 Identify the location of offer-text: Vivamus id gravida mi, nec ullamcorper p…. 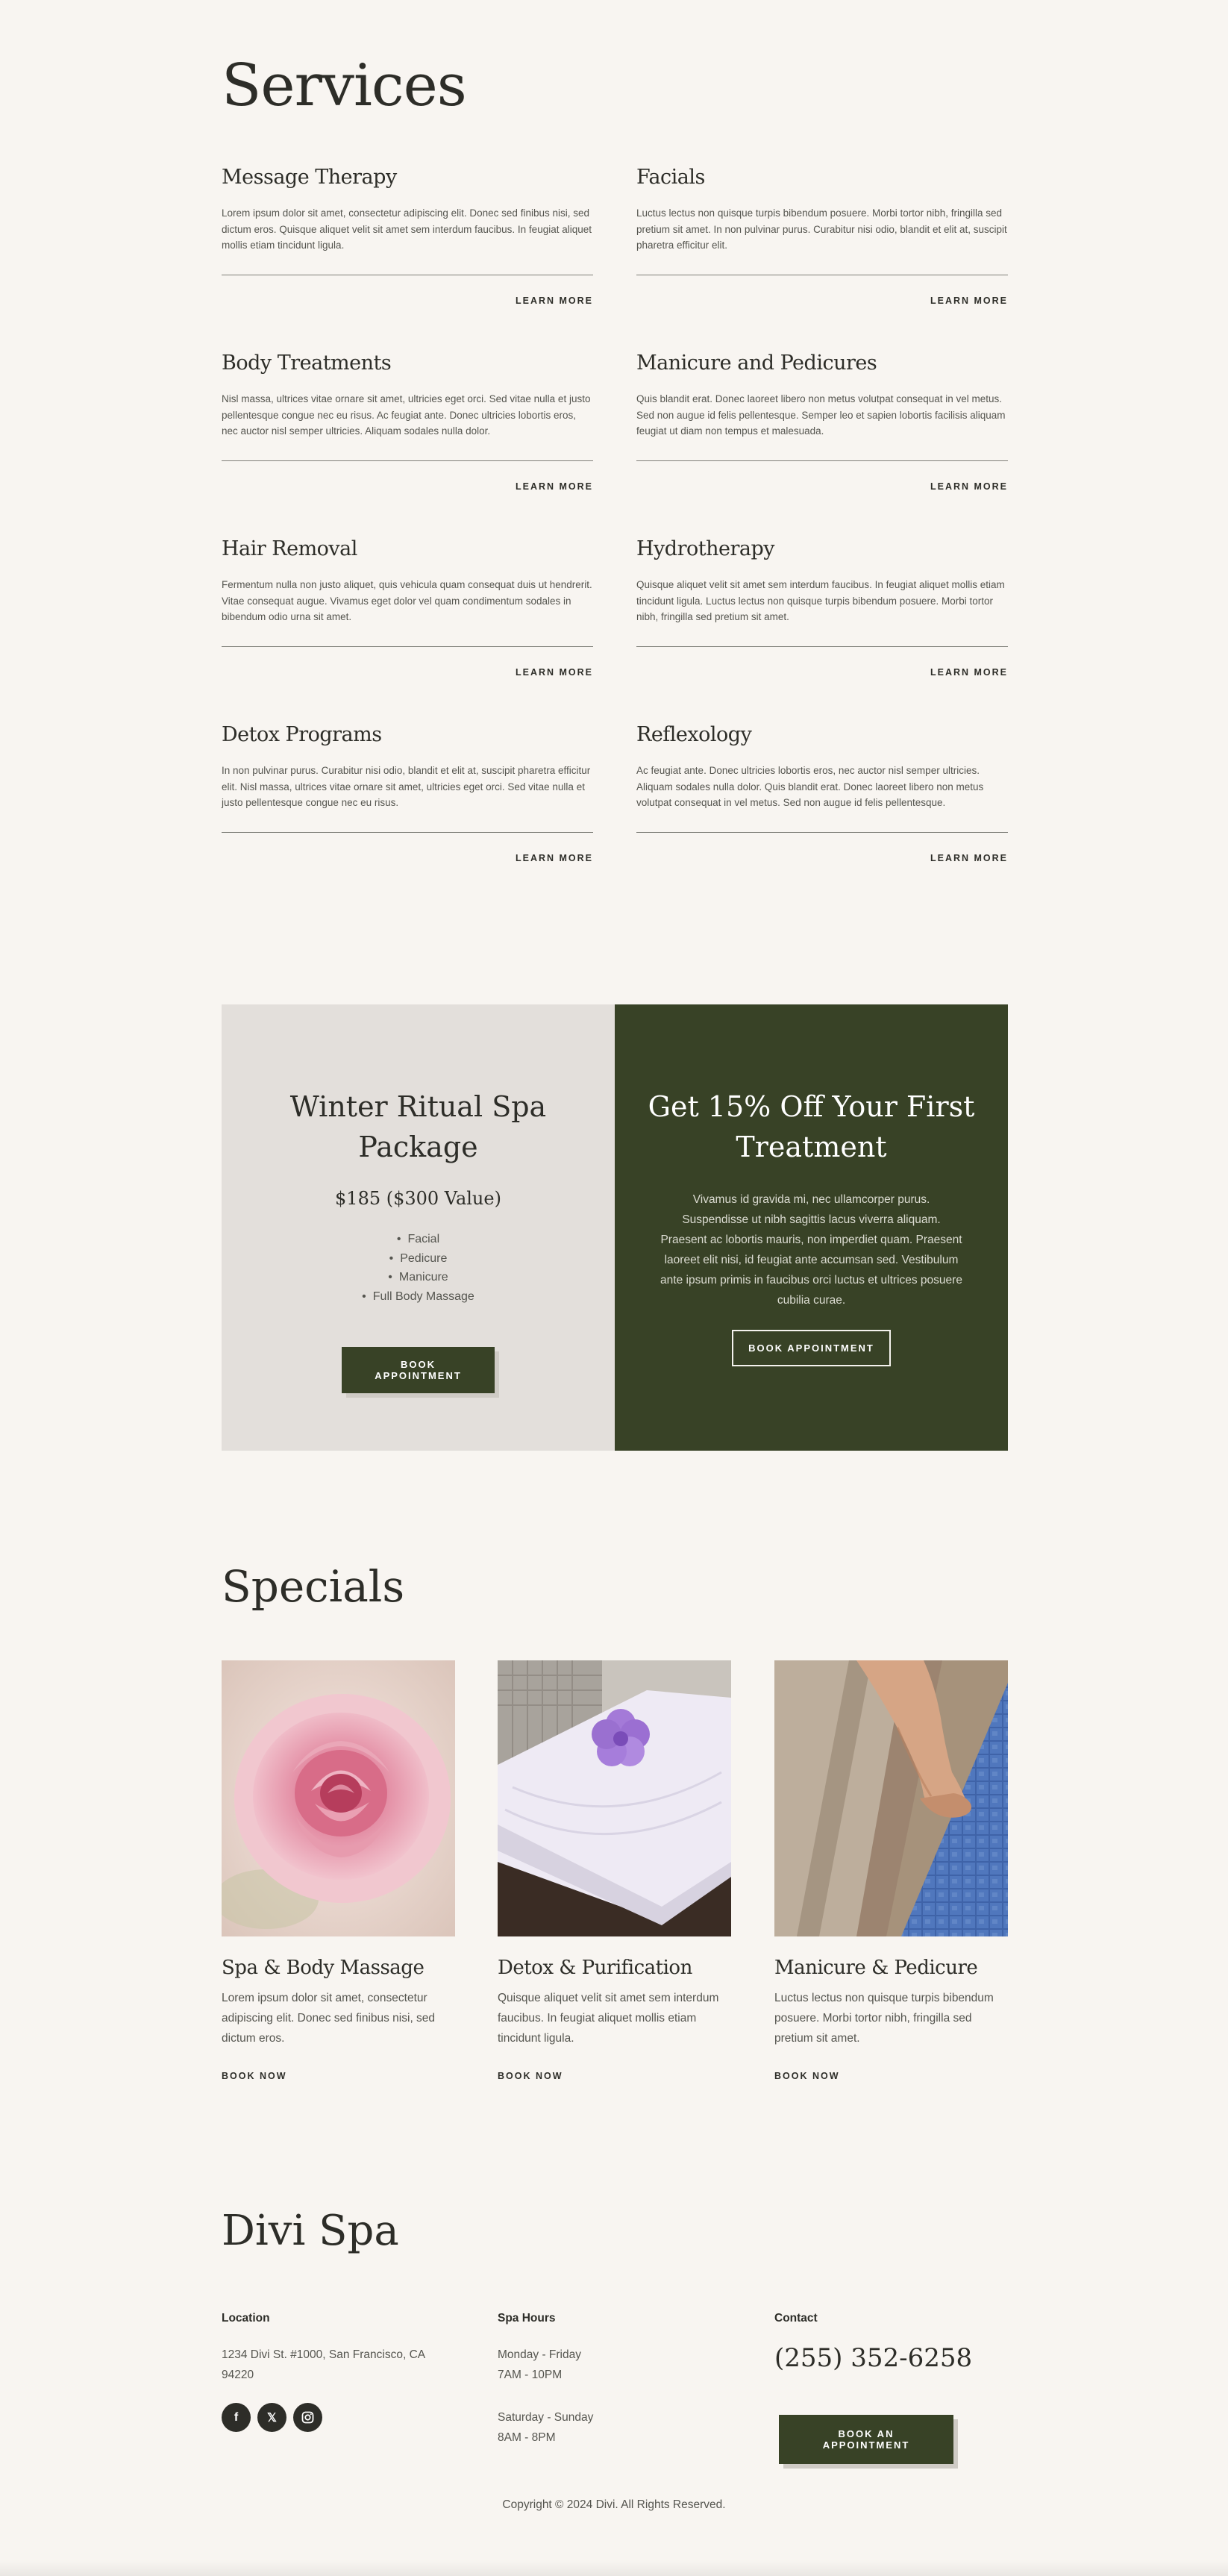
(811, 1250).